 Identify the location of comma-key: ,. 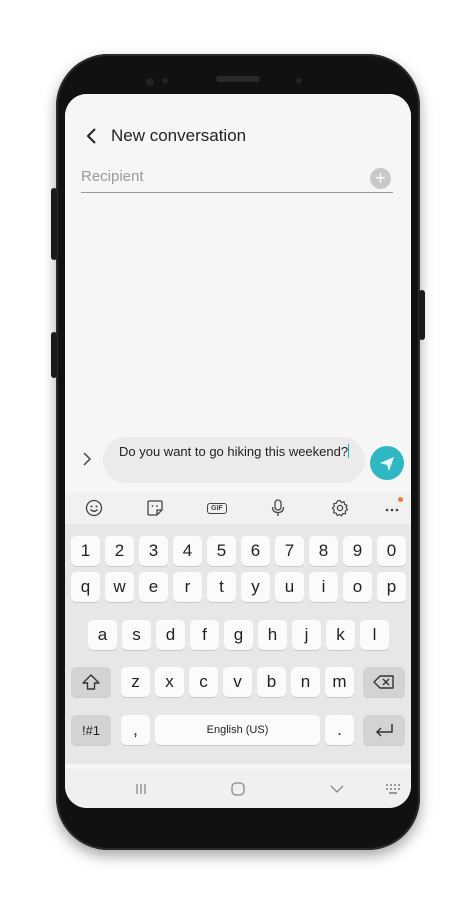
(135, 730).